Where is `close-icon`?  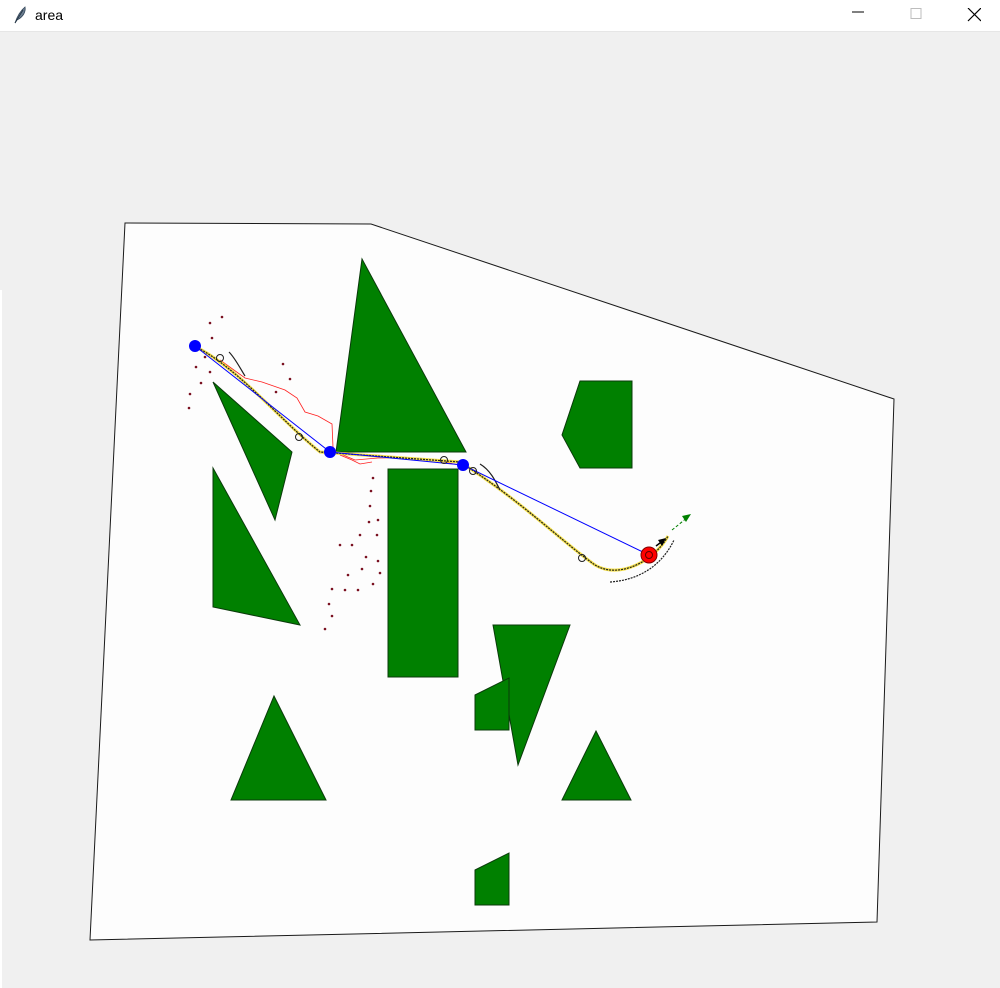 close-icon is located at coordinates (974, 15).